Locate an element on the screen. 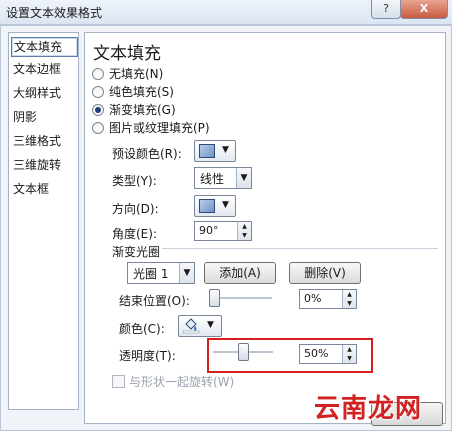 The width and height of the screenshot is (452, 431). help-button: ? is located at coordinates (386, 9).